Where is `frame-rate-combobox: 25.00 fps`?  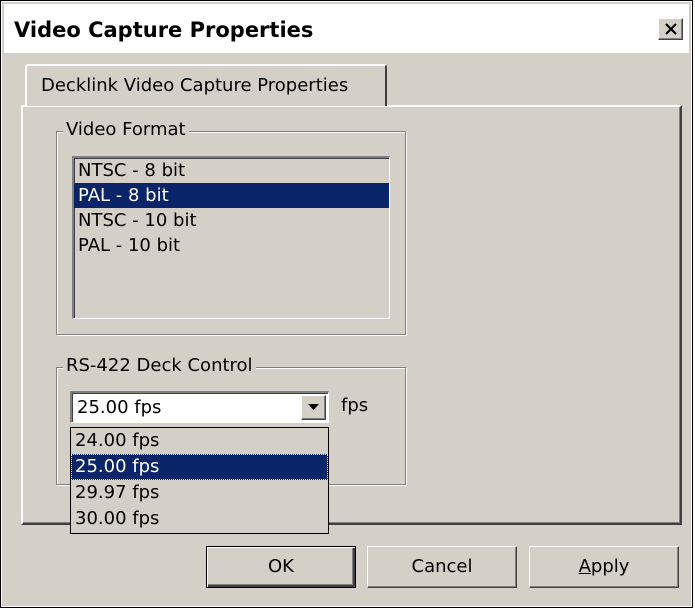 frame-rate-combobox: 25.00 fps is located at coordinates (199, 407).